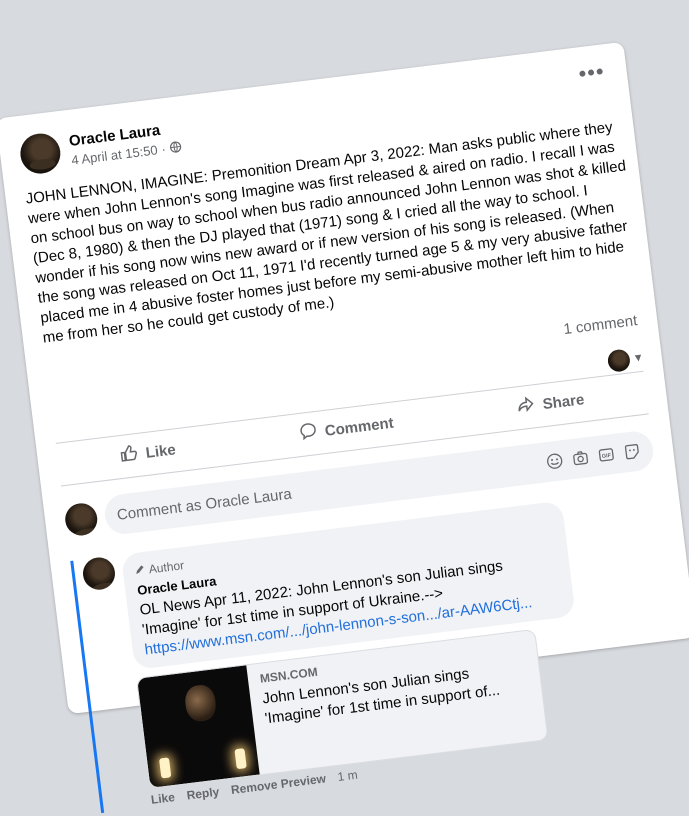 This screenshot has width=689, height=816. I want to click on share-icon, so click(526, 406).